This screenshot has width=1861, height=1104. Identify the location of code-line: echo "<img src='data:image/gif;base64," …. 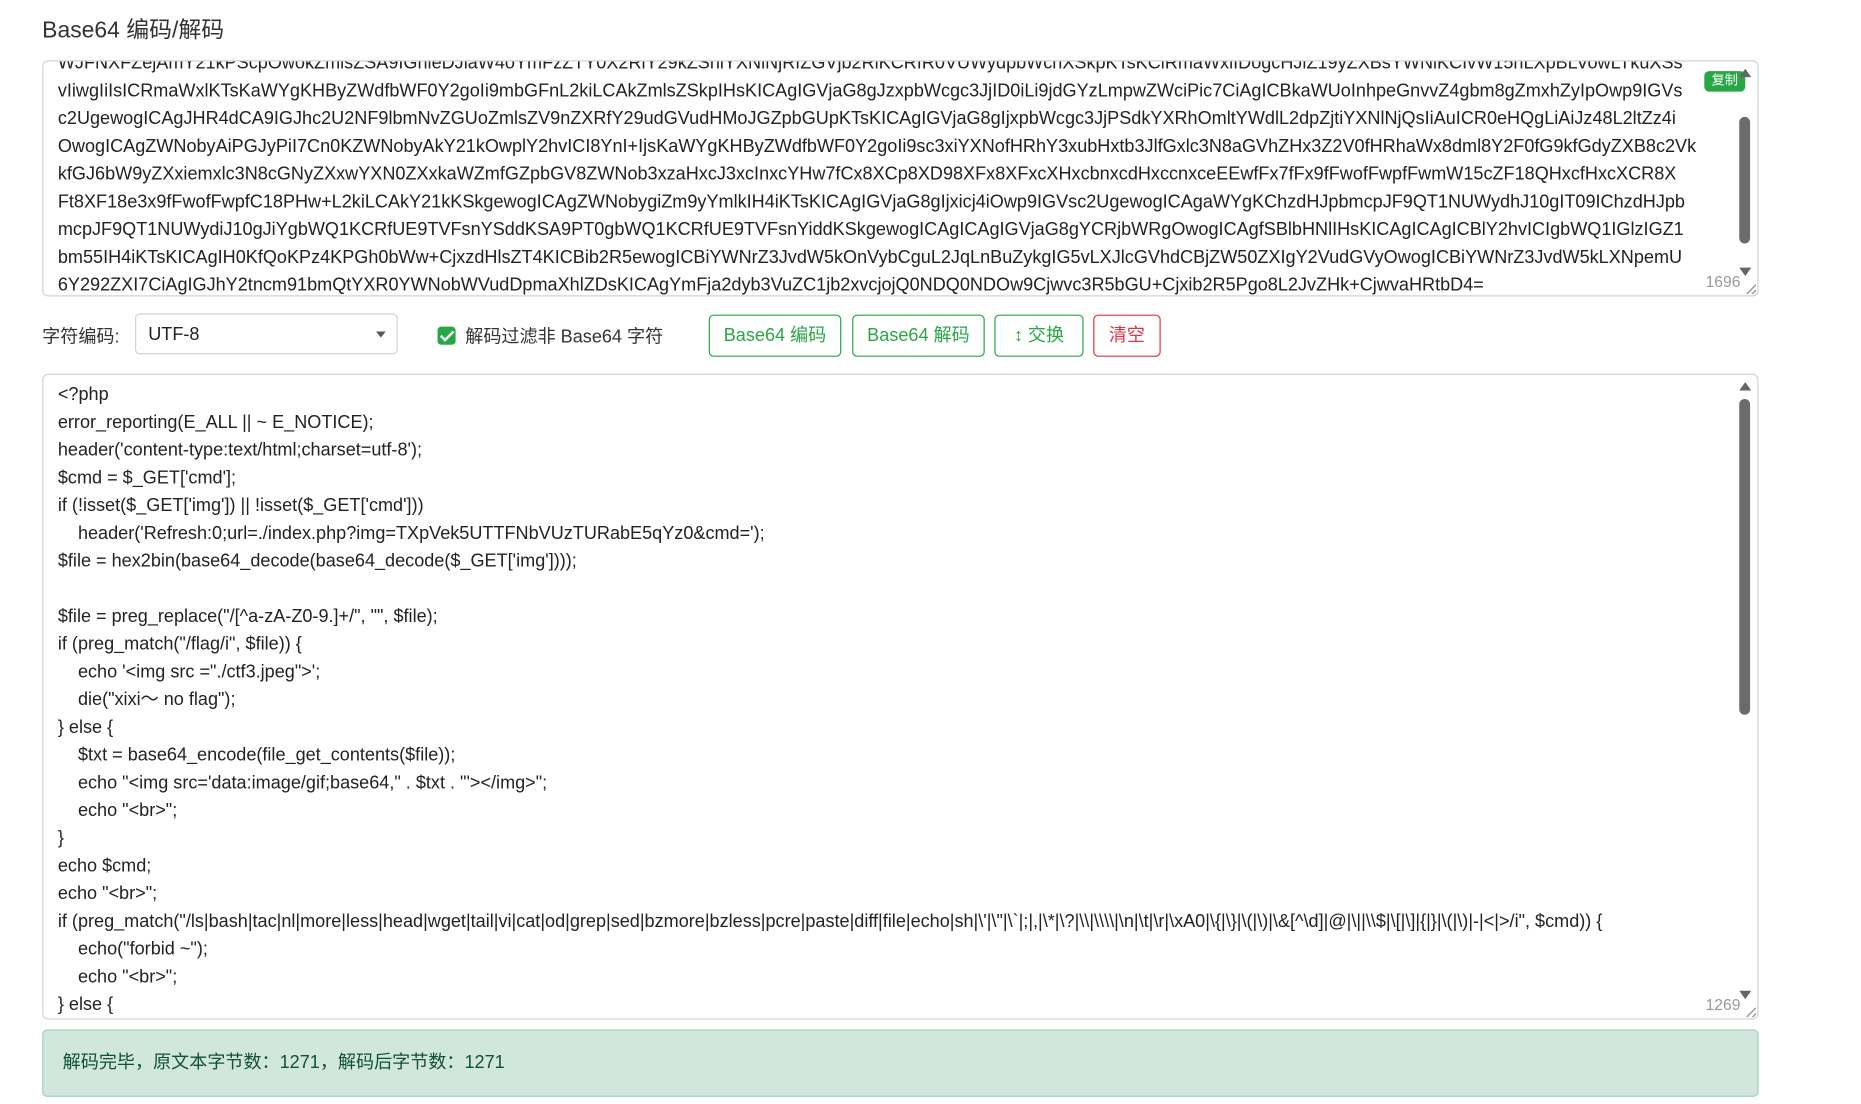
(302, 783).